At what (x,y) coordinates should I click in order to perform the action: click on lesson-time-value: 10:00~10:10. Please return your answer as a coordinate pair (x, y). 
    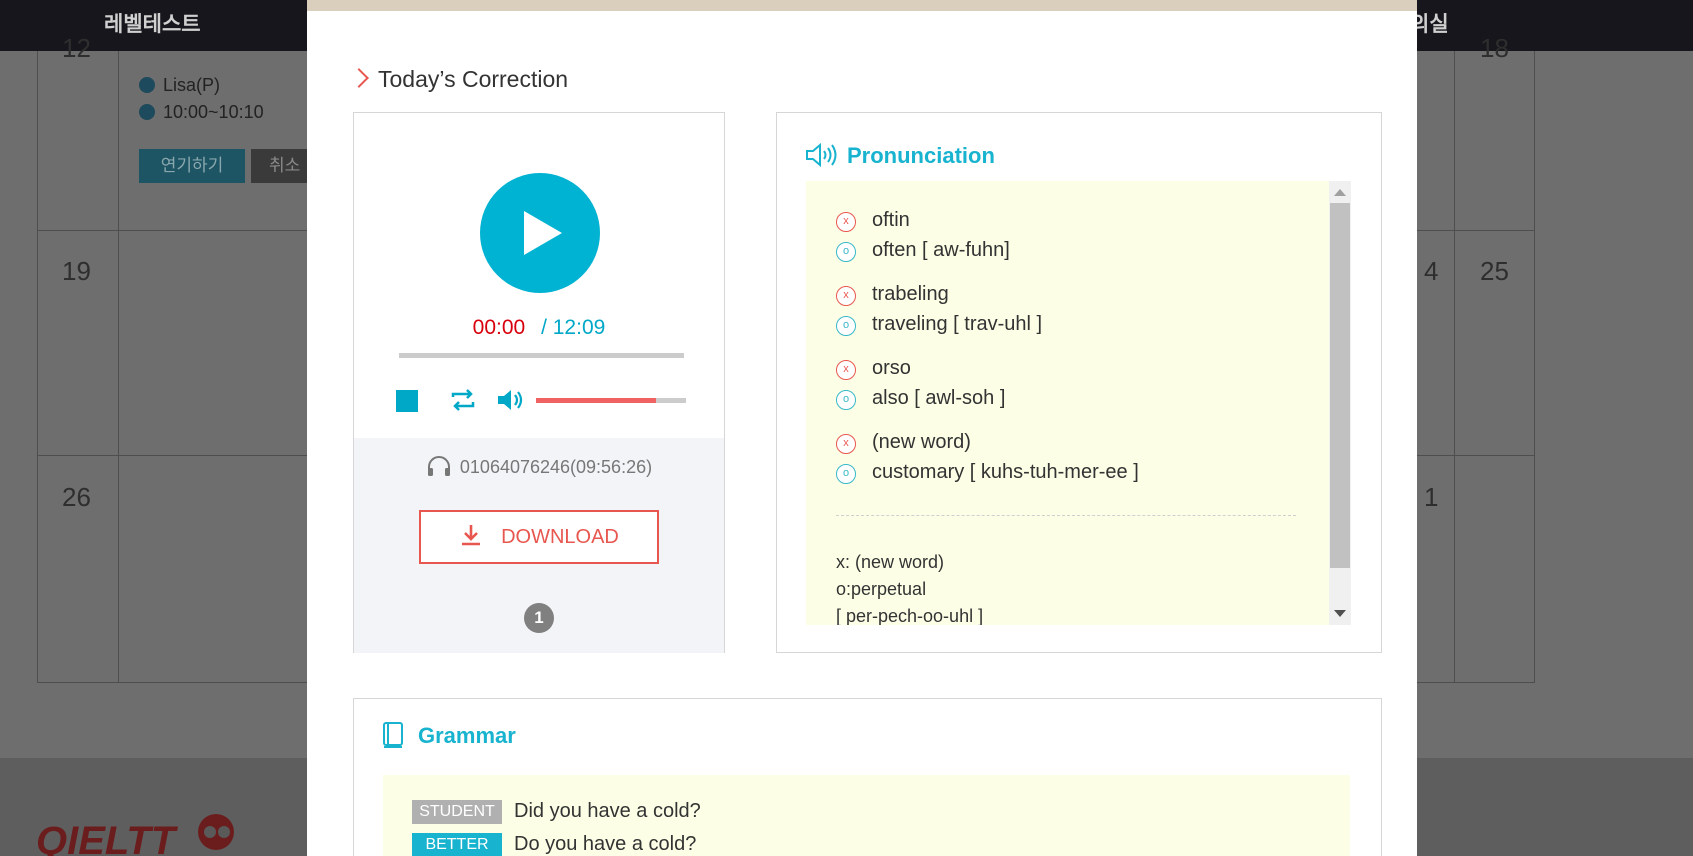
    Looking at the image, I should click on (213, 112).